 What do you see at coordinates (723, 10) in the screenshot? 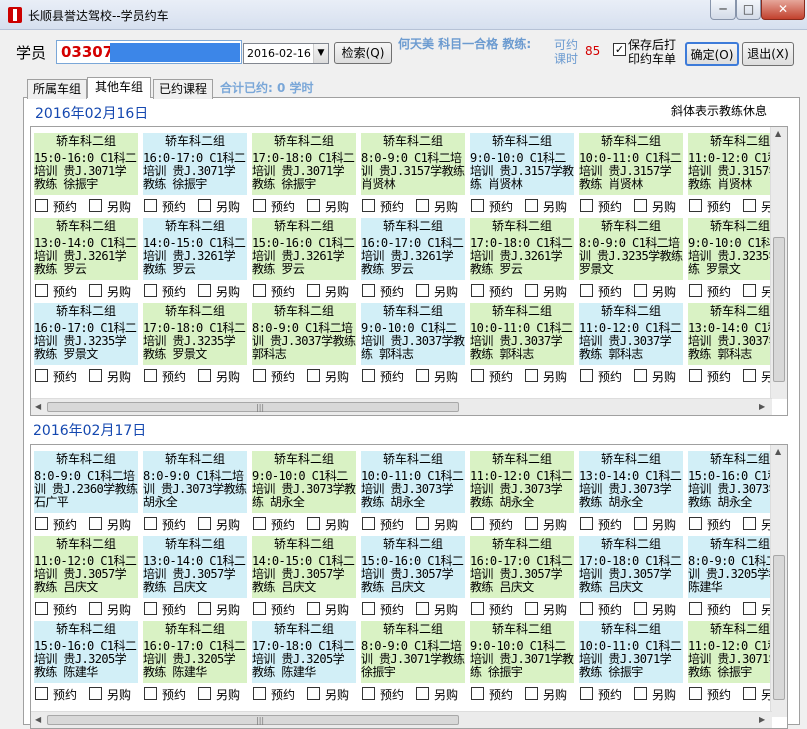
I see `minimize-button: ─` at bounding box center [723, 10].